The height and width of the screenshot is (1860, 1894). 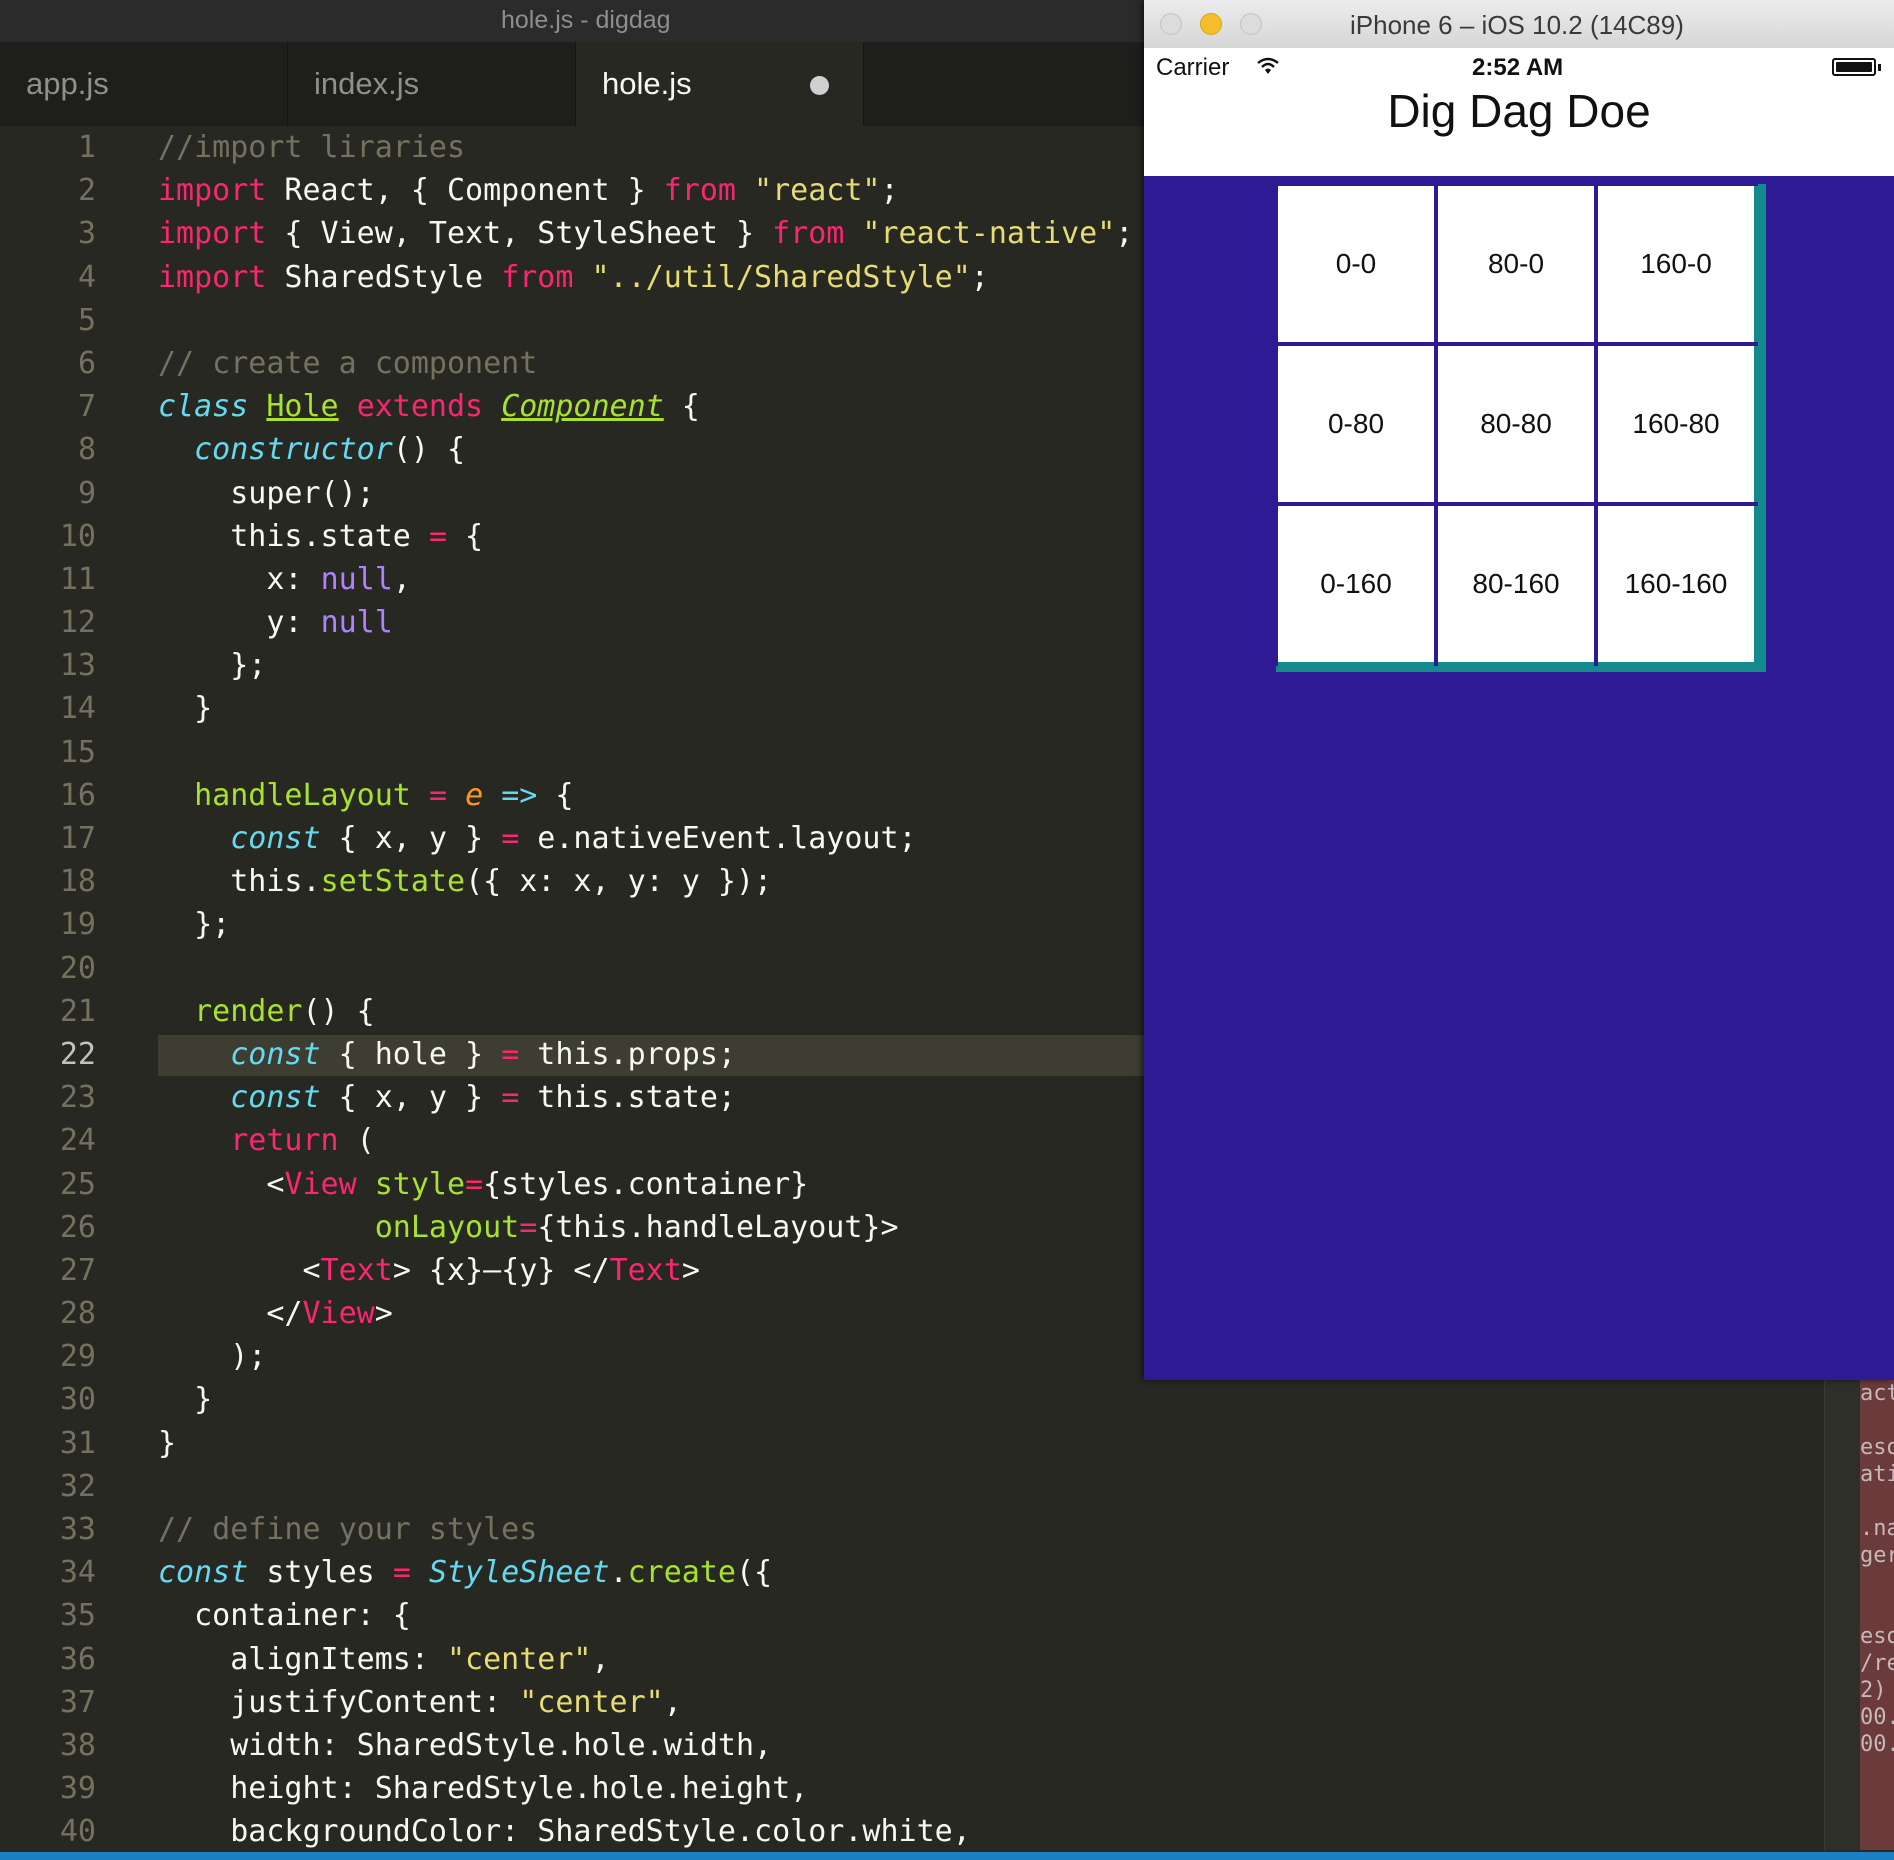 I want to click on code-line: super();, so click(x=266, y=493).